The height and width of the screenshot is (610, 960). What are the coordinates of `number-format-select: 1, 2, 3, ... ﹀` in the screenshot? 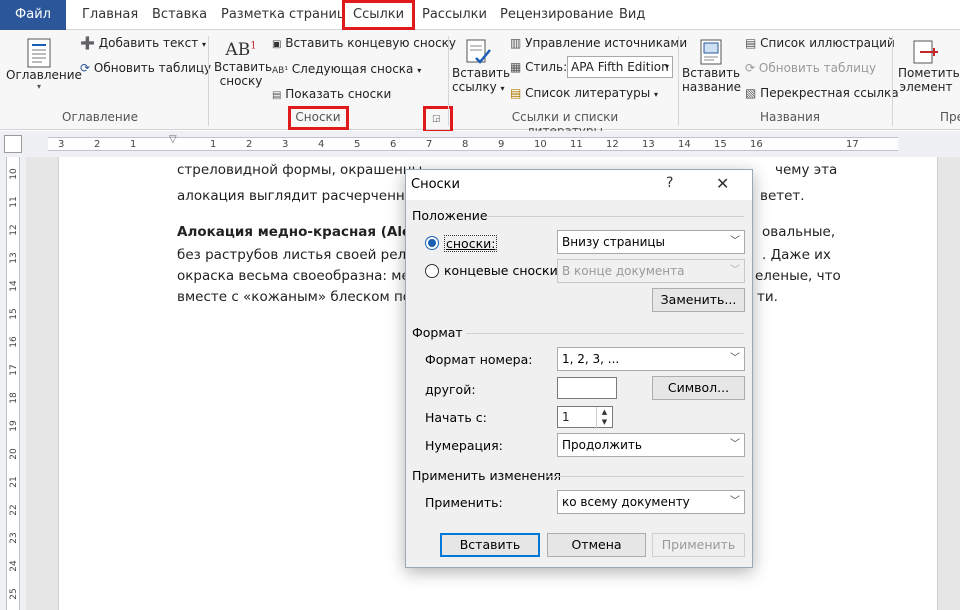 It's located at (651, 359).